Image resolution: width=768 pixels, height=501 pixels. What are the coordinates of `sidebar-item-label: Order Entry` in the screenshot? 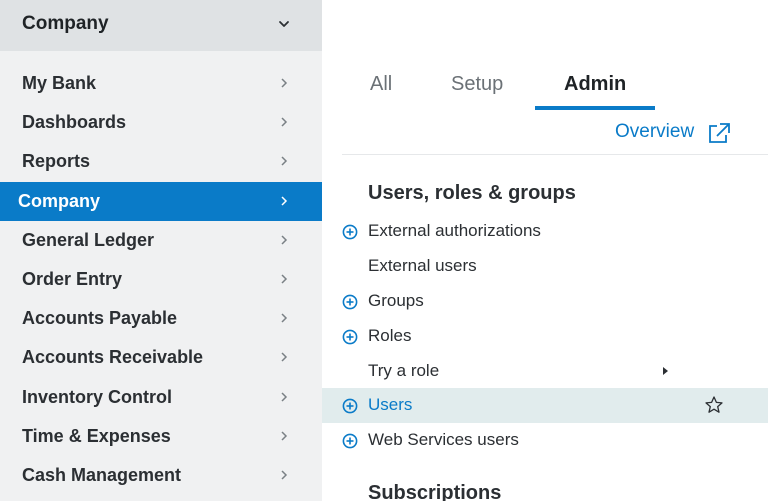 It's located at (72, 279).